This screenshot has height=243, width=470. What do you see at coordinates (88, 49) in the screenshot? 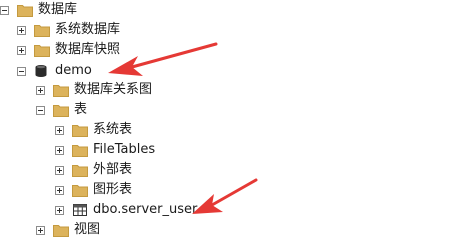
I see `tree-node-label: 数据库快照` at bounding box center [88, 49].